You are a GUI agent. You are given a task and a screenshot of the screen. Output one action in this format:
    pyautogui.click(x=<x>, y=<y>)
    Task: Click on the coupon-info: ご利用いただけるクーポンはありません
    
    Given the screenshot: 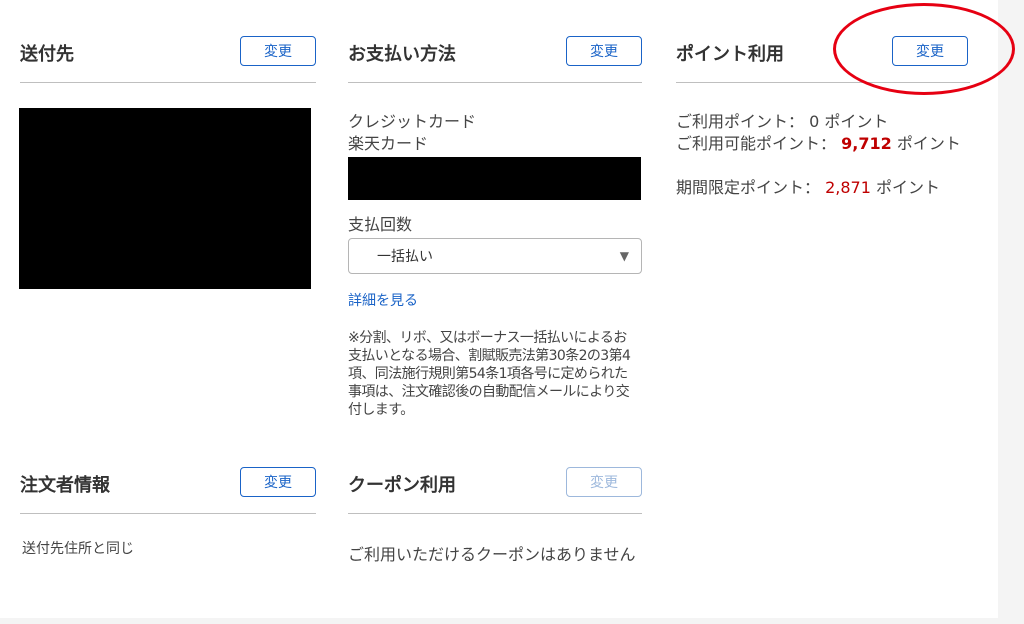 What is the action you would take?
    pyautogui.click(x=492, y=554)
    